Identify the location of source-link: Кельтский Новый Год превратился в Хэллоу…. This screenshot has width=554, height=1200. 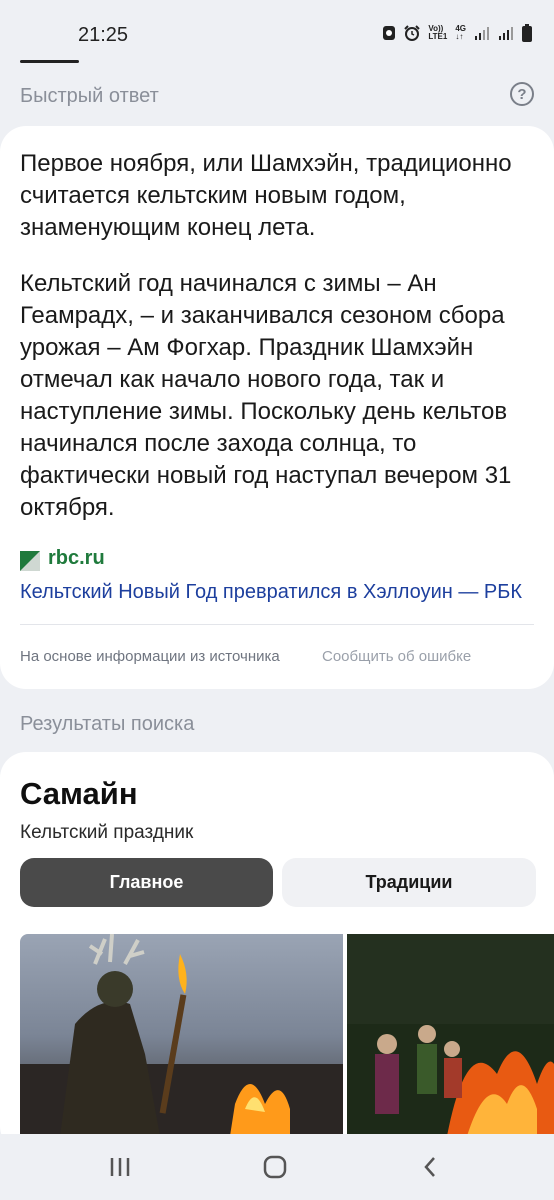
(277, 592).